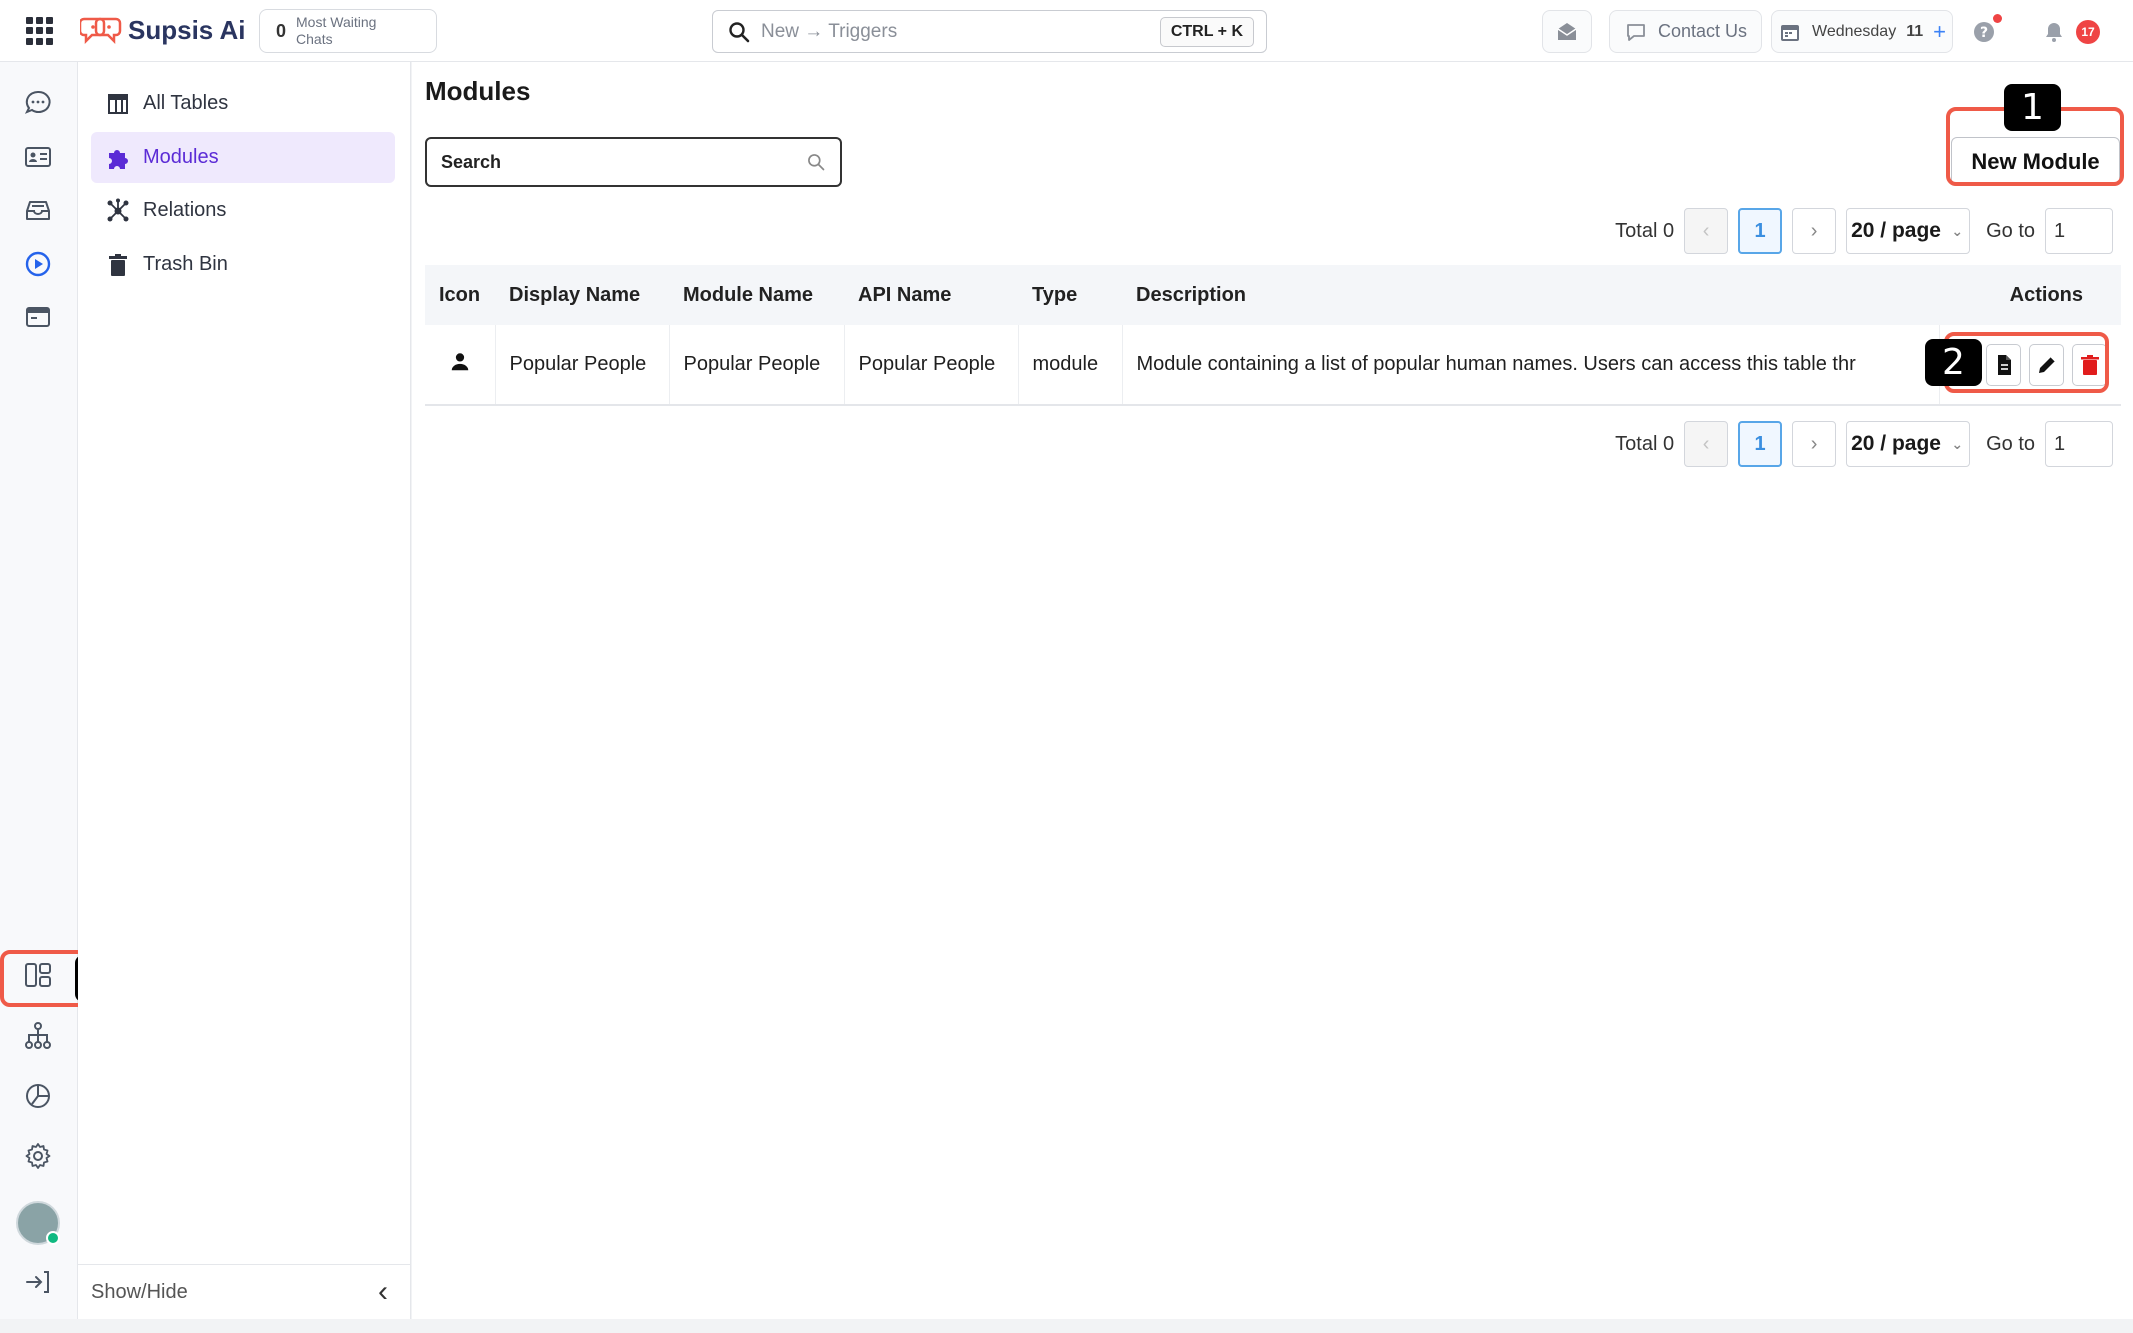  Describe the element at coordinates (118, 209) in the screenshot. I see `relations-icon` at that location.